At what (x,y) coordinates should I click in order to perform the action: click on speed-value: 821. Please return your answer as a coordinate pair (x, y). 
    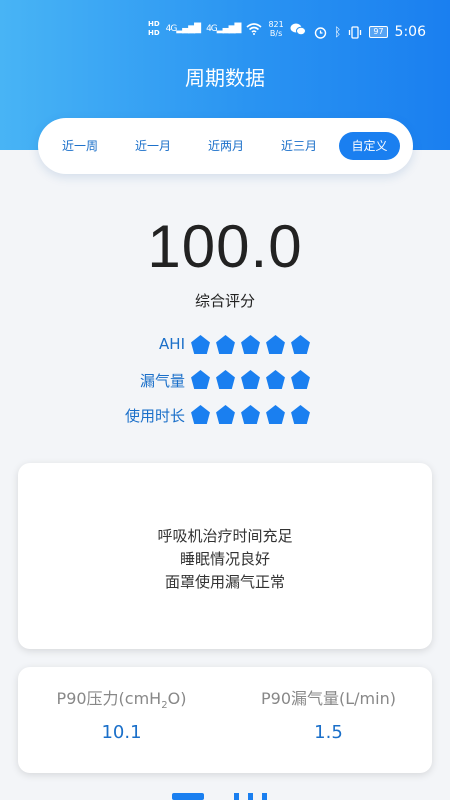
    Looking at the image, I should click on (276, 24).